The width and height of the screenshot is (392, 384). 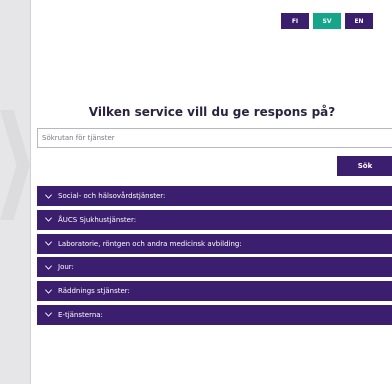 What do you see at coordinates (112, 196) in the screenshot?
I see `category-label: Social- och hälsovårdstjänster:` at bounding box center [112, 196].